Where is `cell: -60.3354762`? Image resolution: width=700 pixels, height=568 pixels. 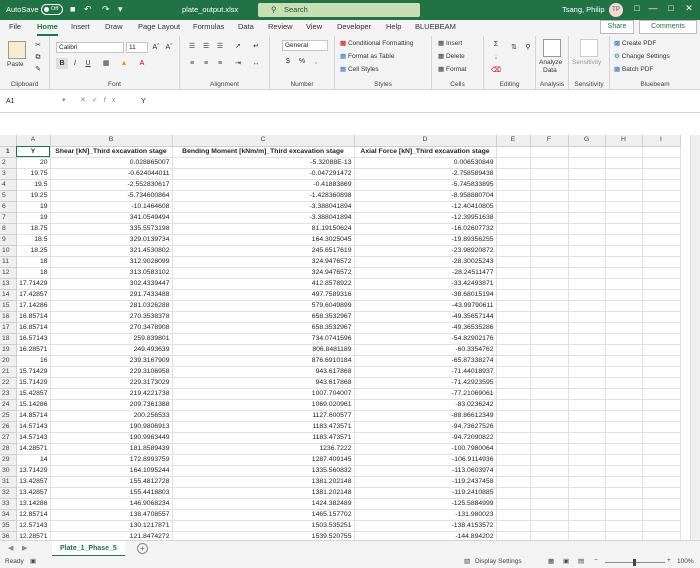
cell: -60.3354762 is located at coordinates (425, 350).